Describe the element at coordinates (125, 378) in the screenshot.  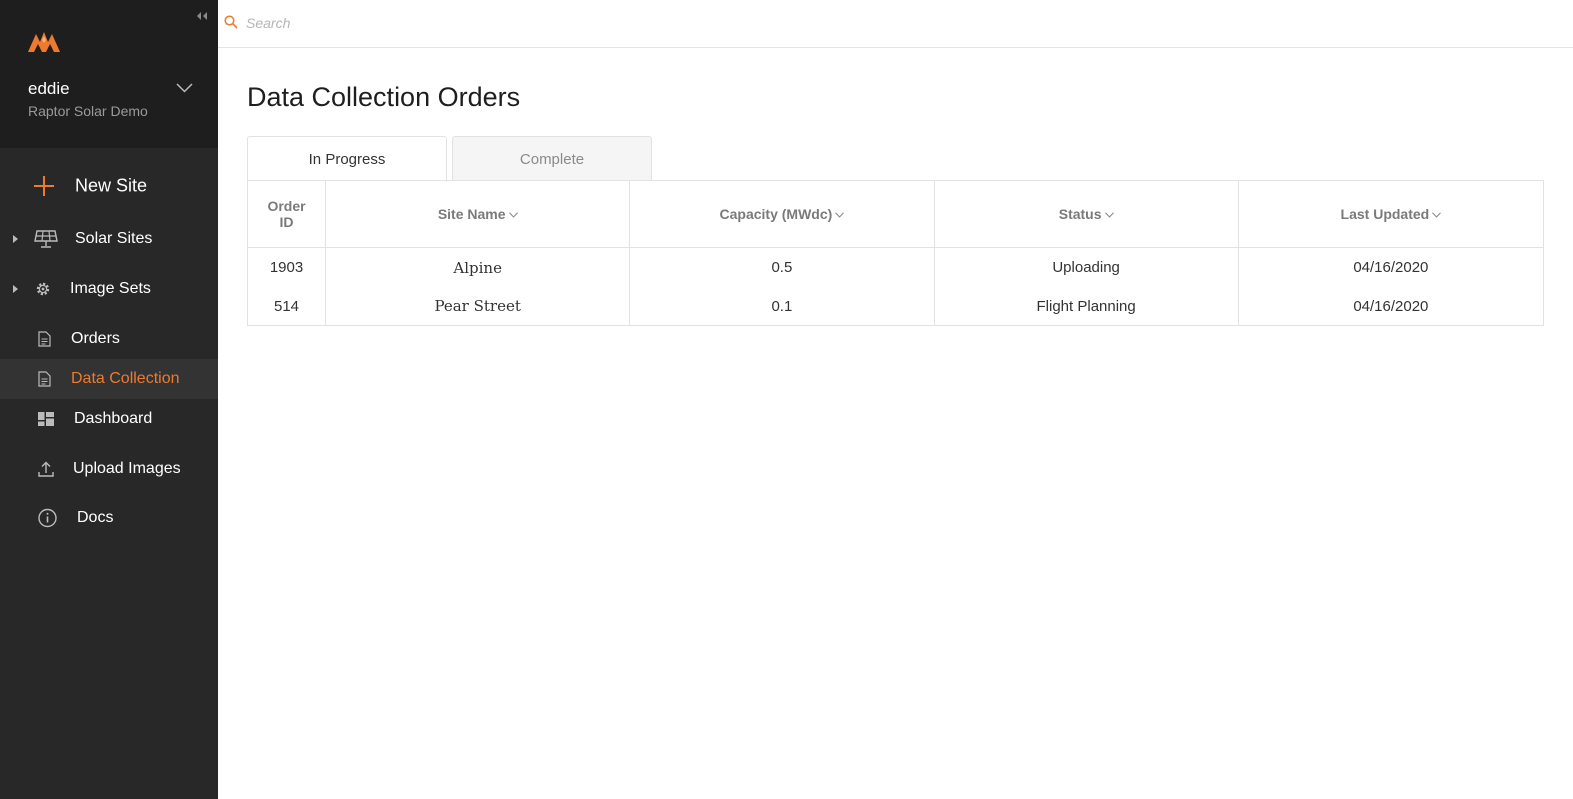
I see `sidebar-item-label: Data Collection` at that location.